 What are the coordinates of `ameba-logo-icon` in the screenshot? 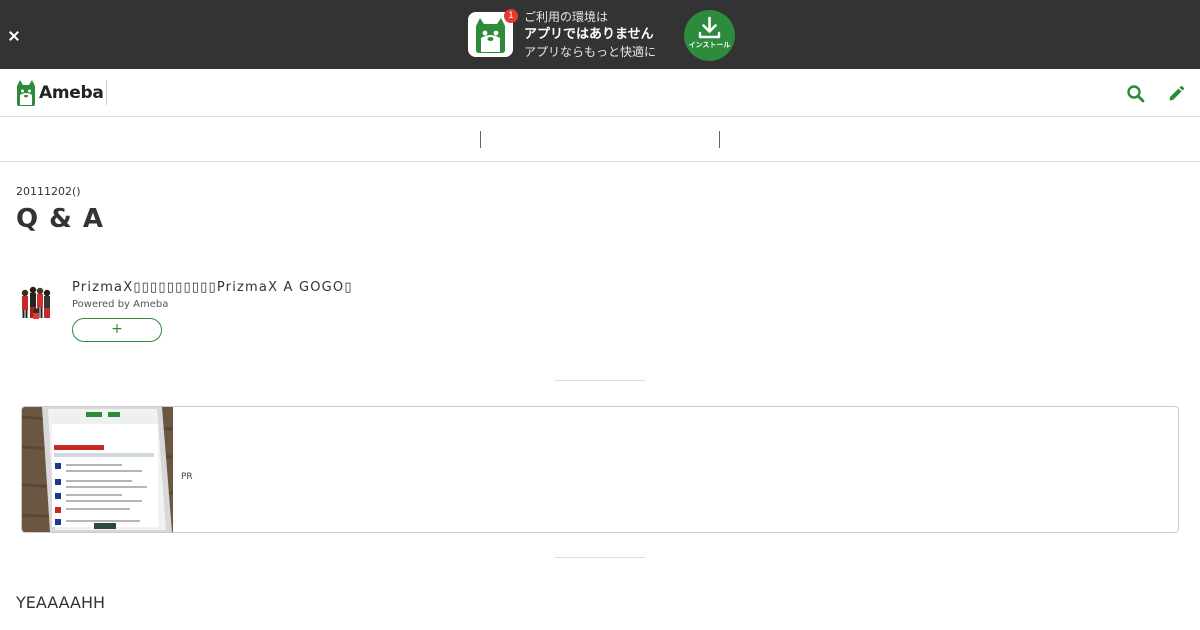 It's located at (26, 93).